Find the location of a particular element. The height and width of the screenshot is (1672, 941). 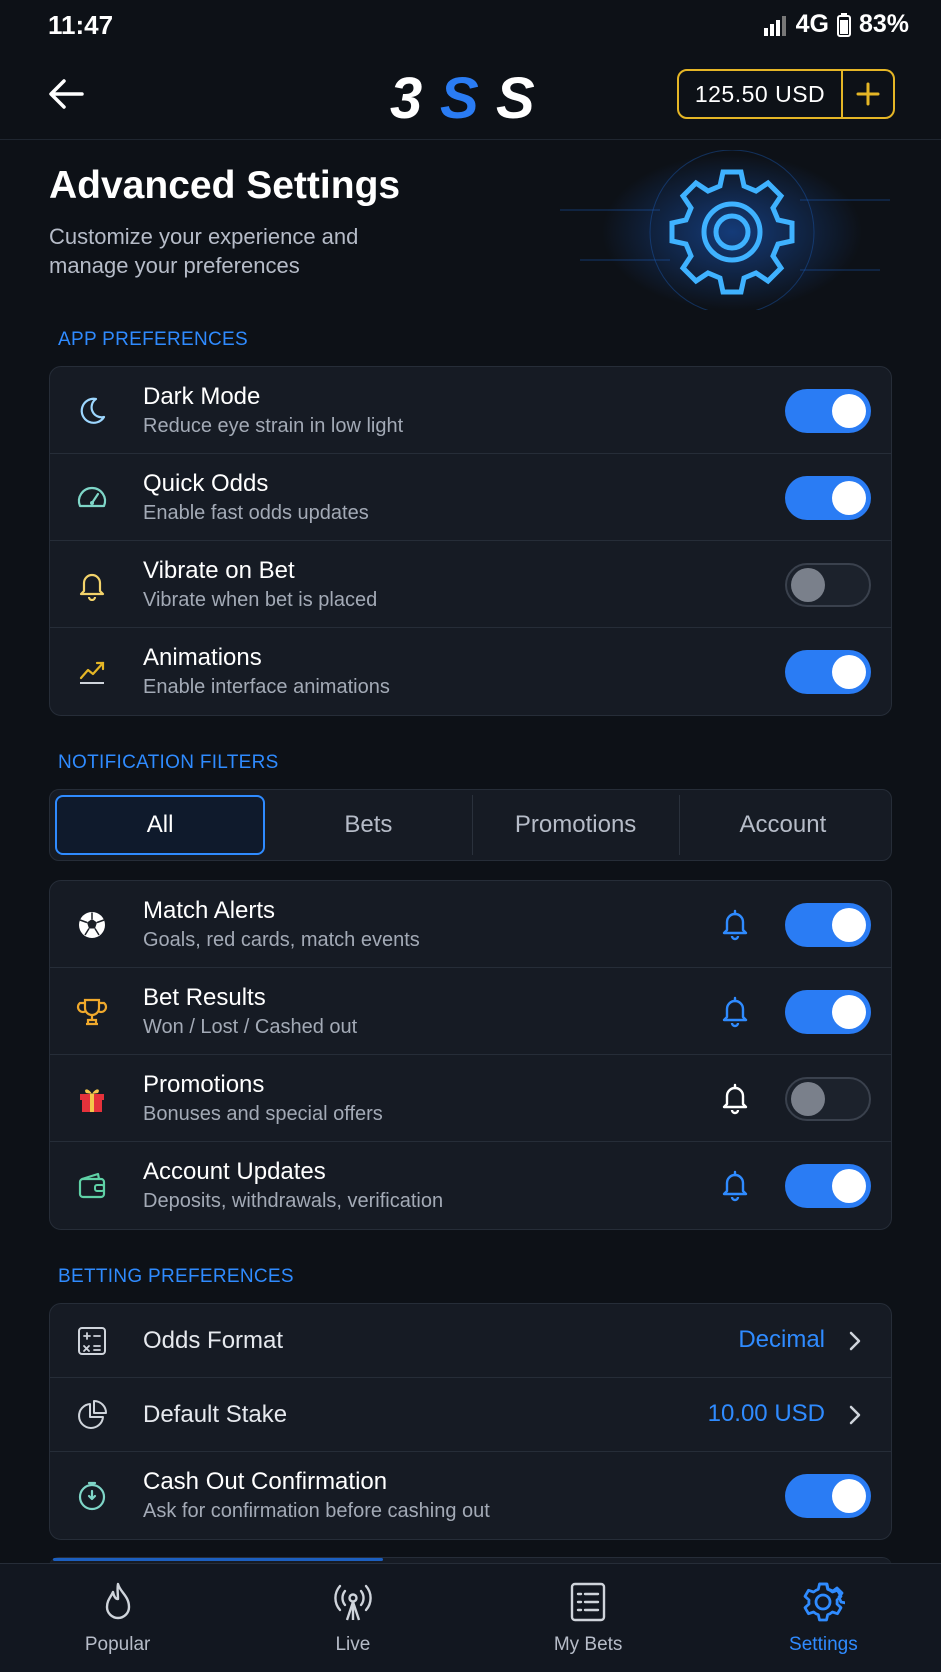

promotions-toggle is located at coordinates (828, 1099).